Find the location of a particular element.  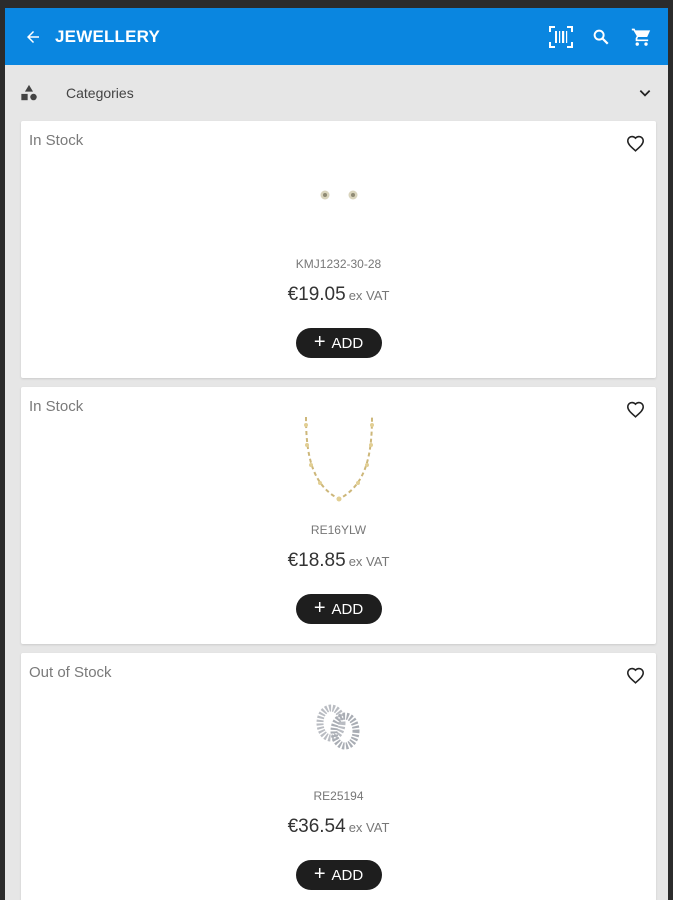

chevron-down-icon is located at coordinates (645, 93).